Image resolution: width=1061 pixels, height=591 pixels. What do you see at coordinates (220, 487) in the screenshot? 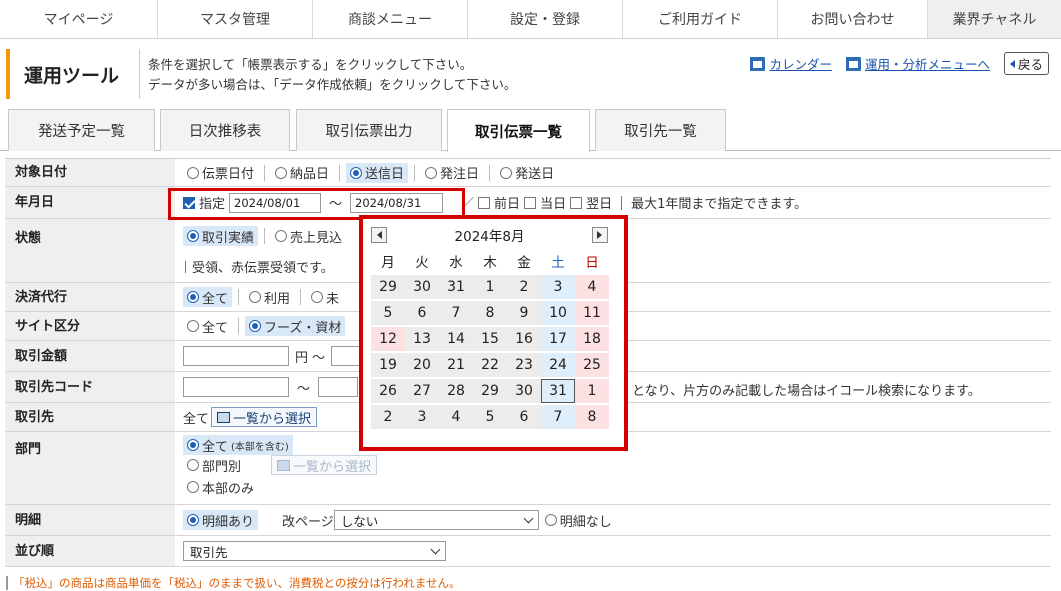
I see `radio-dept-hq: 本部のみ` at bounding box center [220, 487].